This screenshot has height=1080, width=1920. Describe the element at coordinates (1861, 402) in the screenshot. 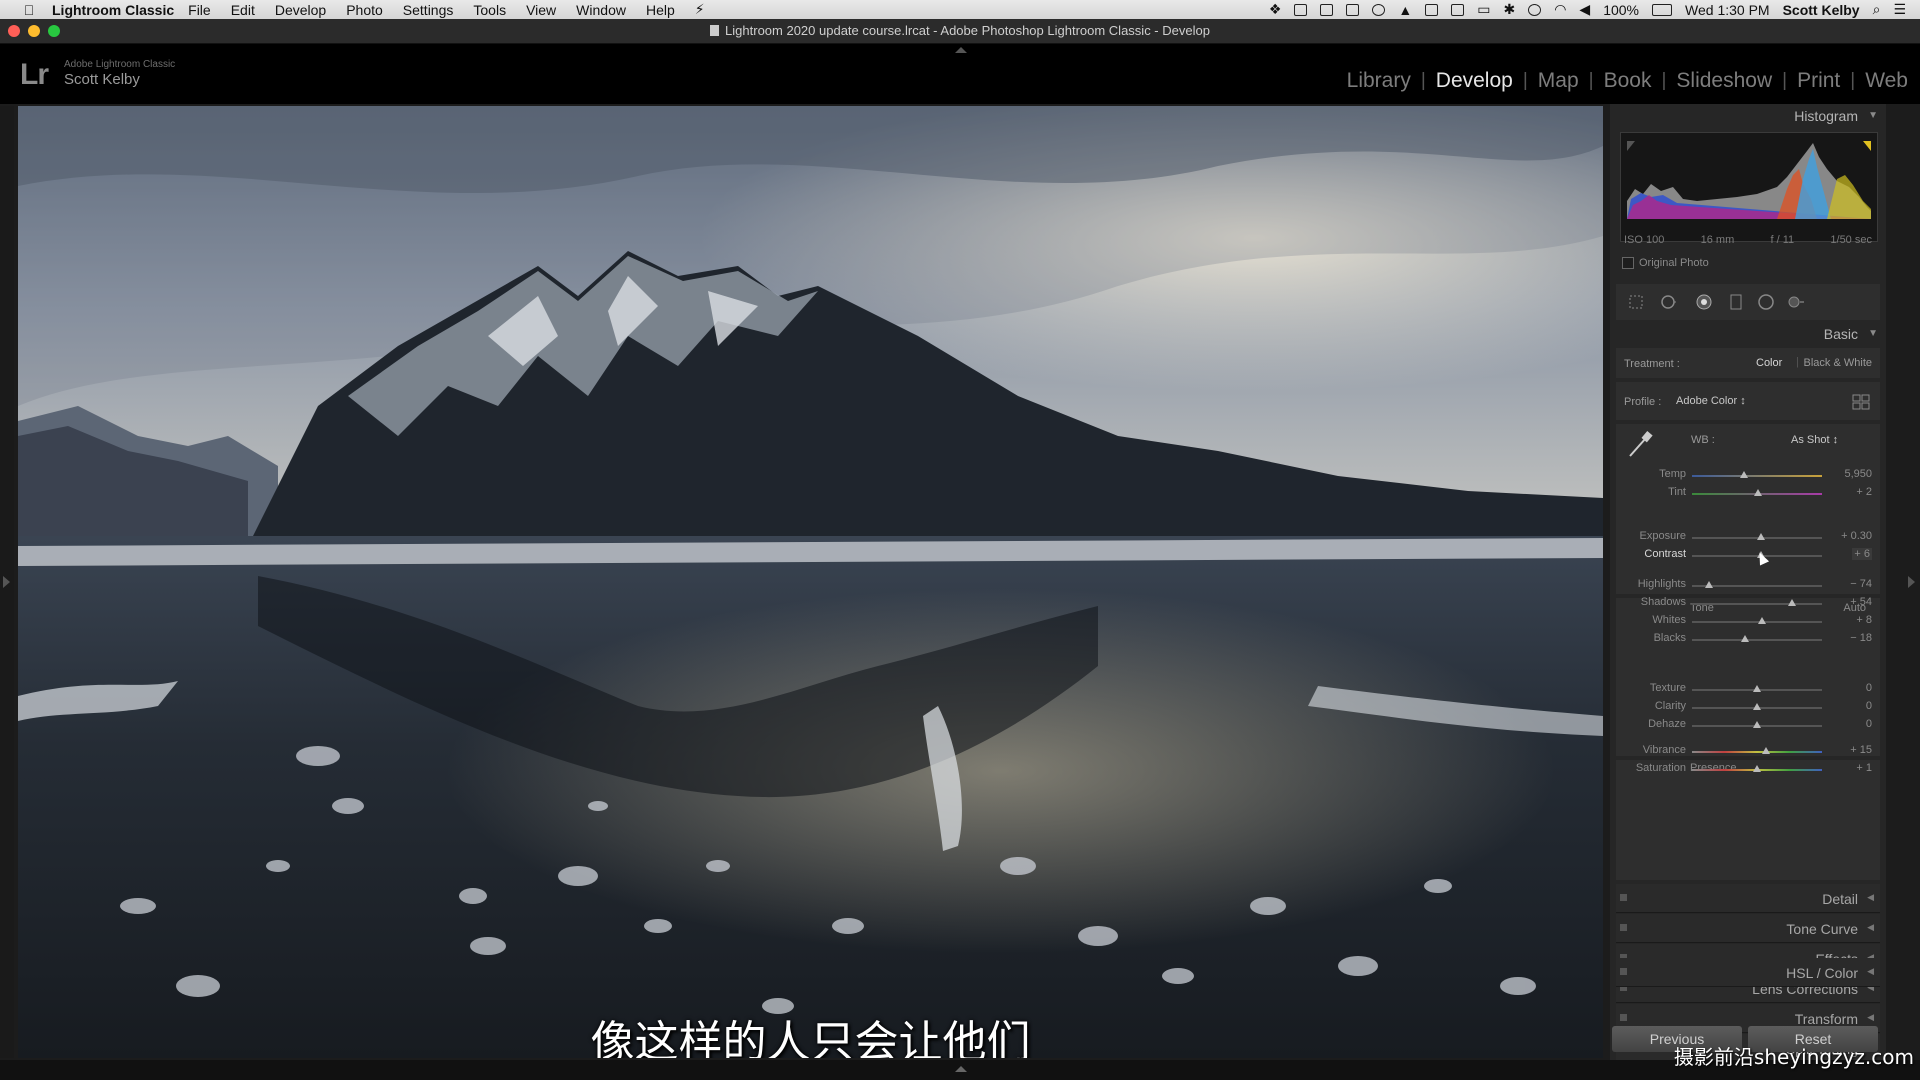

I see `profile-browser-icon` at that location.